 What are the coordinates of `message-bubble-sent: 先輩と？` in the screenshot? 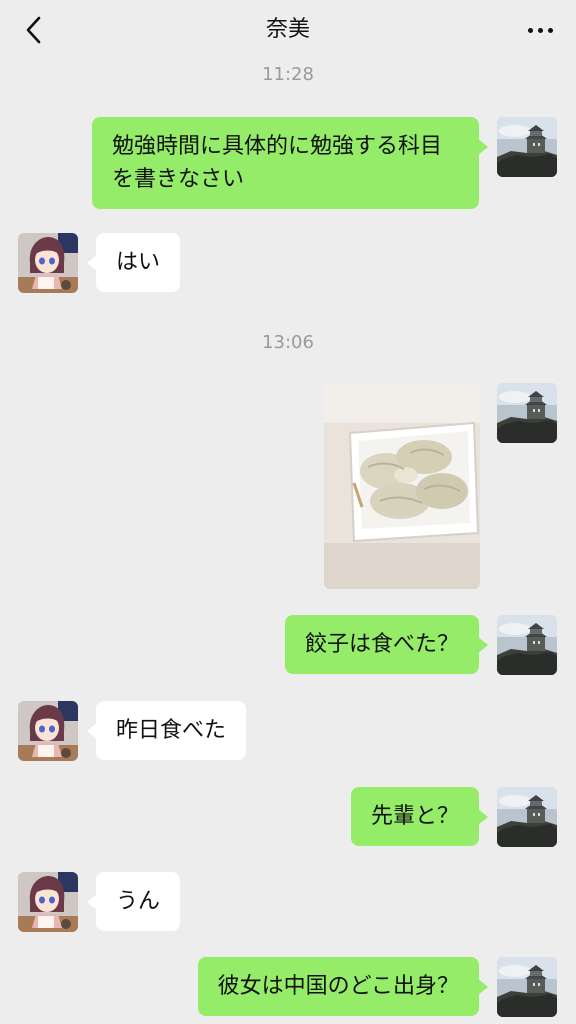 It's located at (419, 816).